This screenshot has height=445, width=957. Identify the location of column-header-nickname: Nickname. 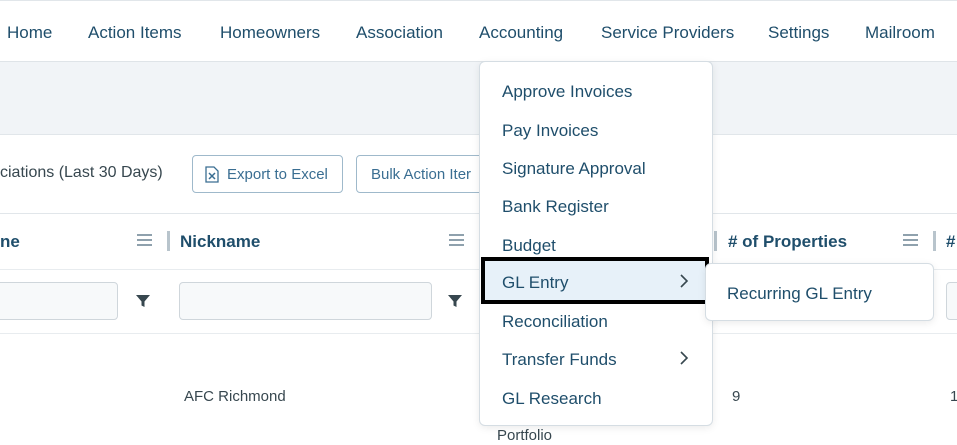
(220, 242).